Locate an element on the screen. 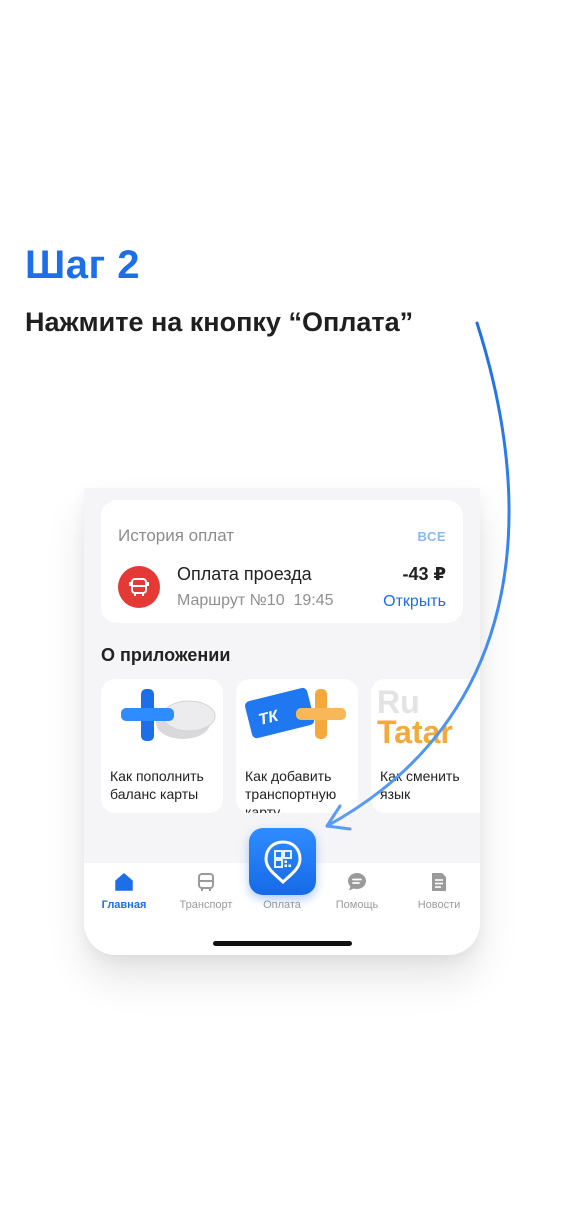  about-section-title: О приложении is located at coordinates (166, 655).